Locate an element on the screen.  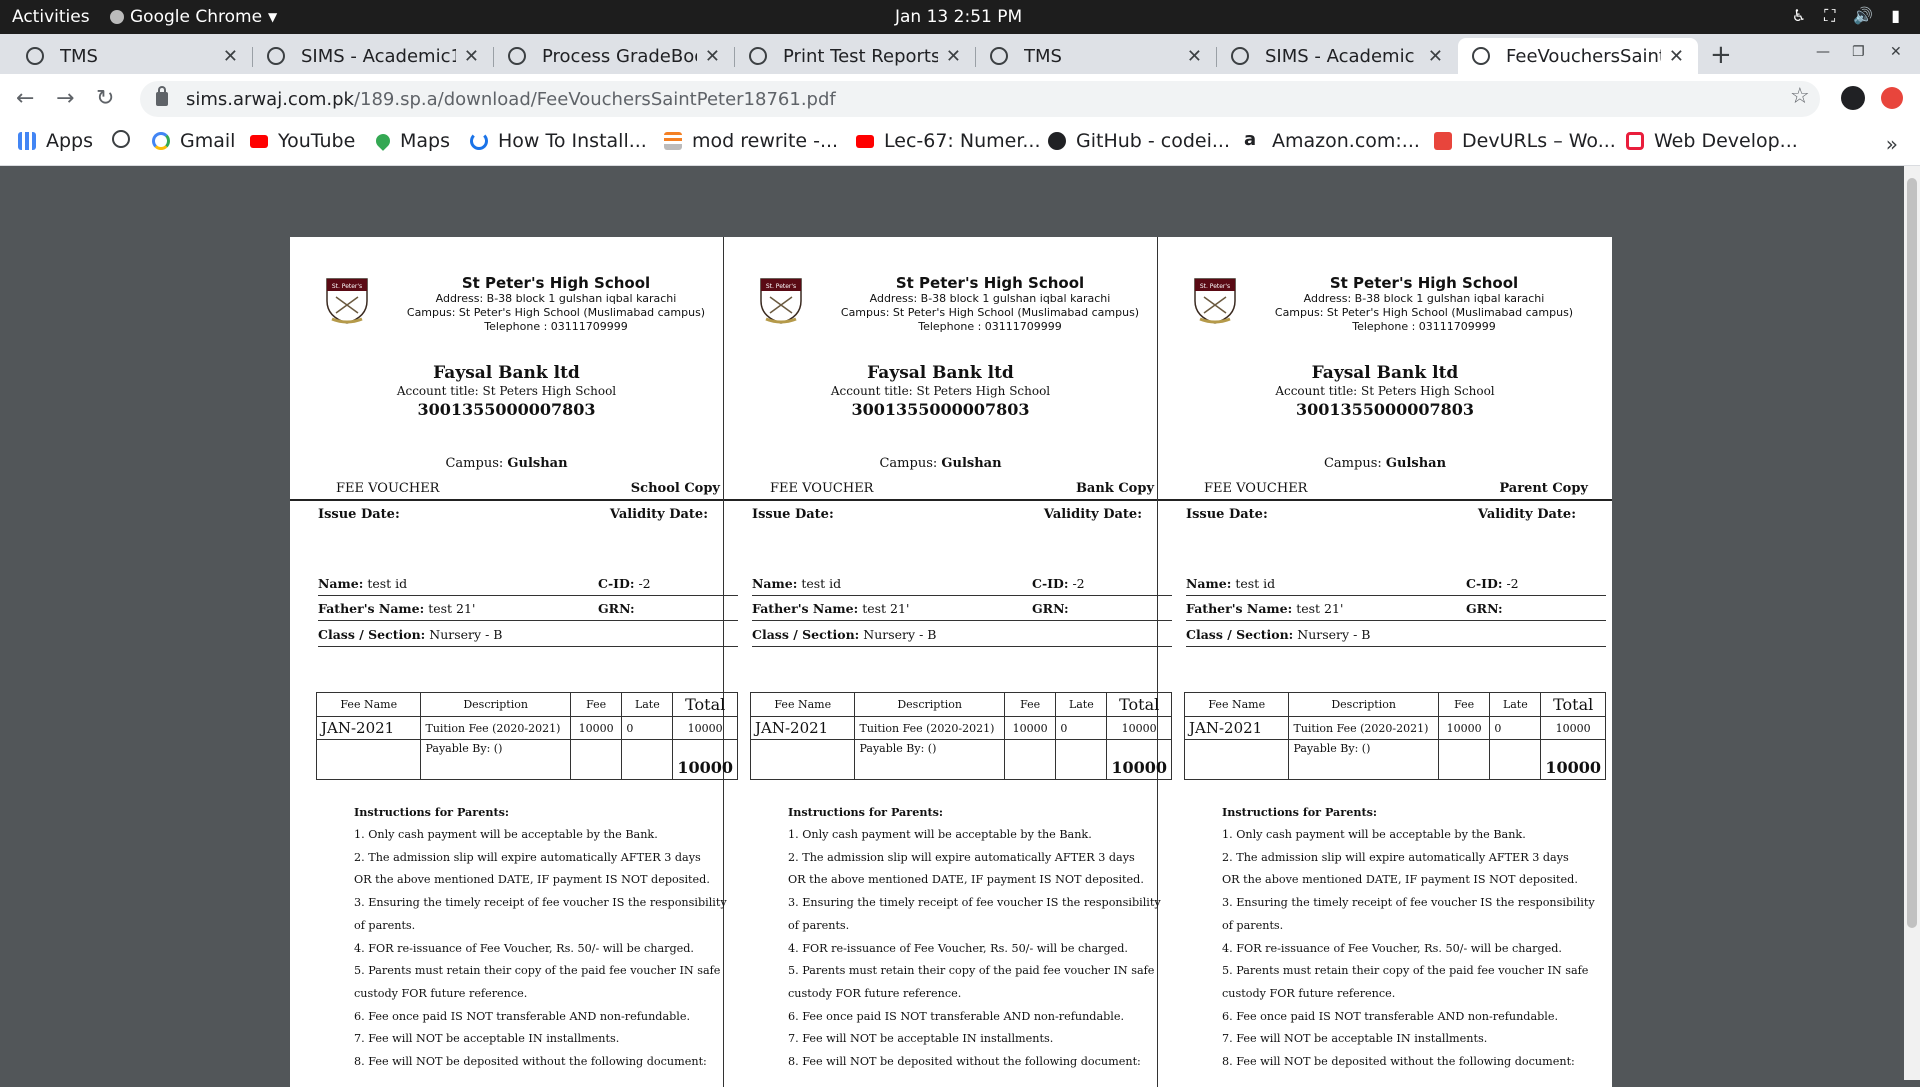
campus-label: Campus: is located at coordinates (474, 463).